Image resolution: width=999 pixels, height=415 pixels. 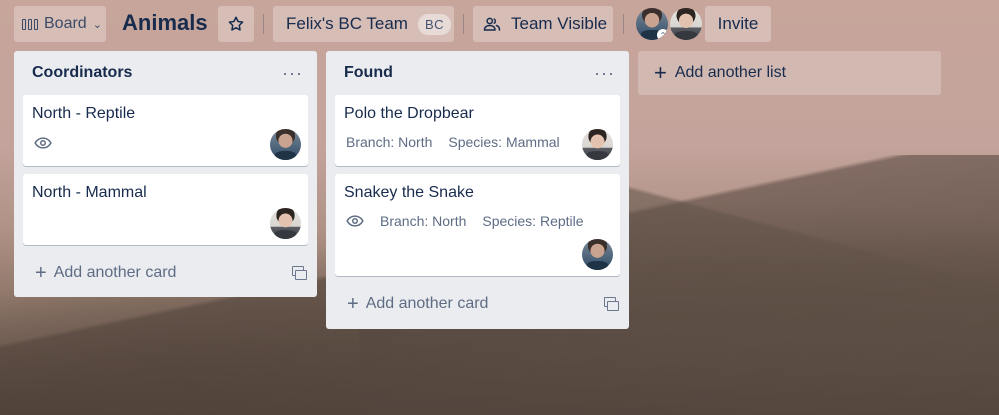 What do you see at coordinates (368, 73) in the screenshot?
I see `list-title: Found` at bounding box center [368, 73].